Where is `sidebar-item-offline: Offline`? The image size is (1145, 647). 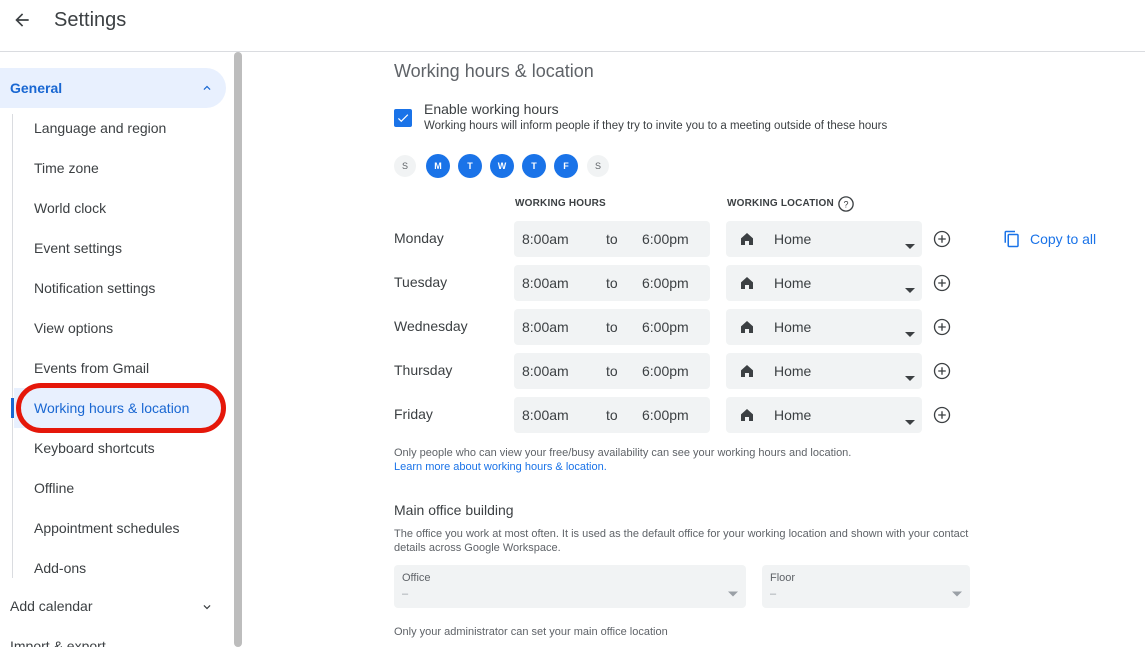
sidebar-item-offline: Offline is located at coordinates (54, 488).